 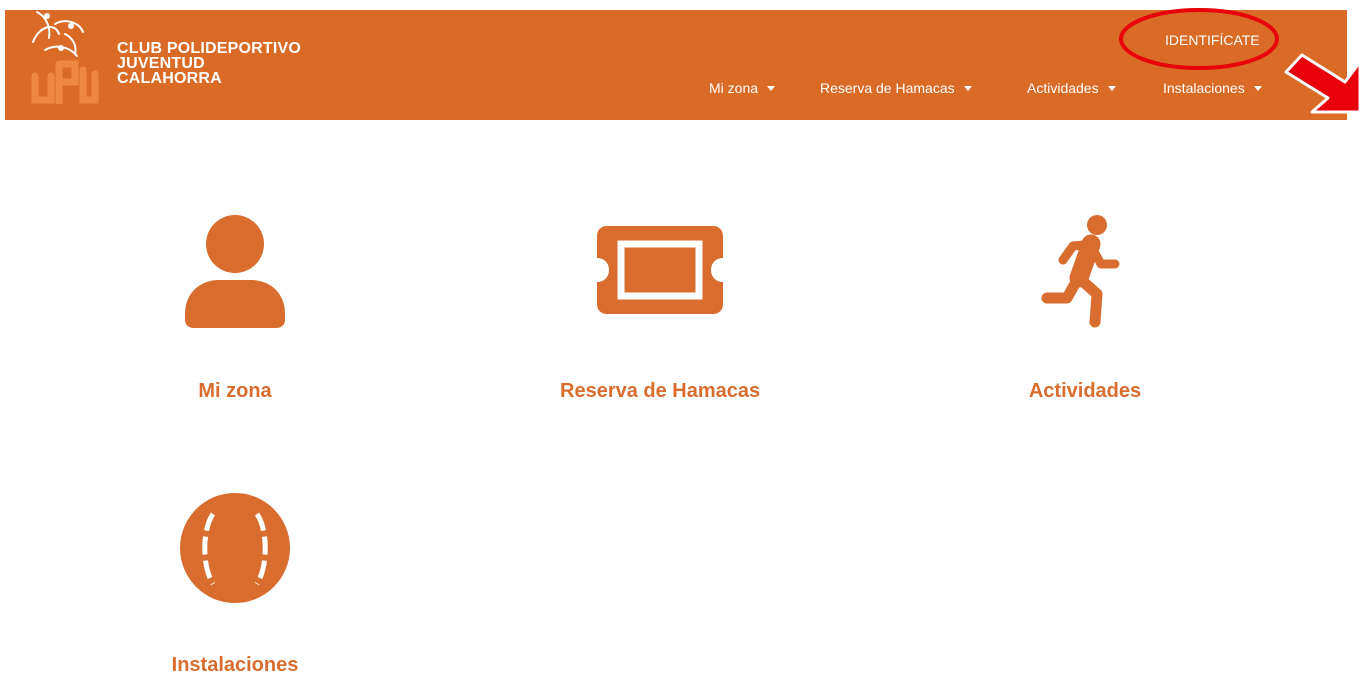 I want to click on tile-label: Actividades, so click(x=1085, y=391).